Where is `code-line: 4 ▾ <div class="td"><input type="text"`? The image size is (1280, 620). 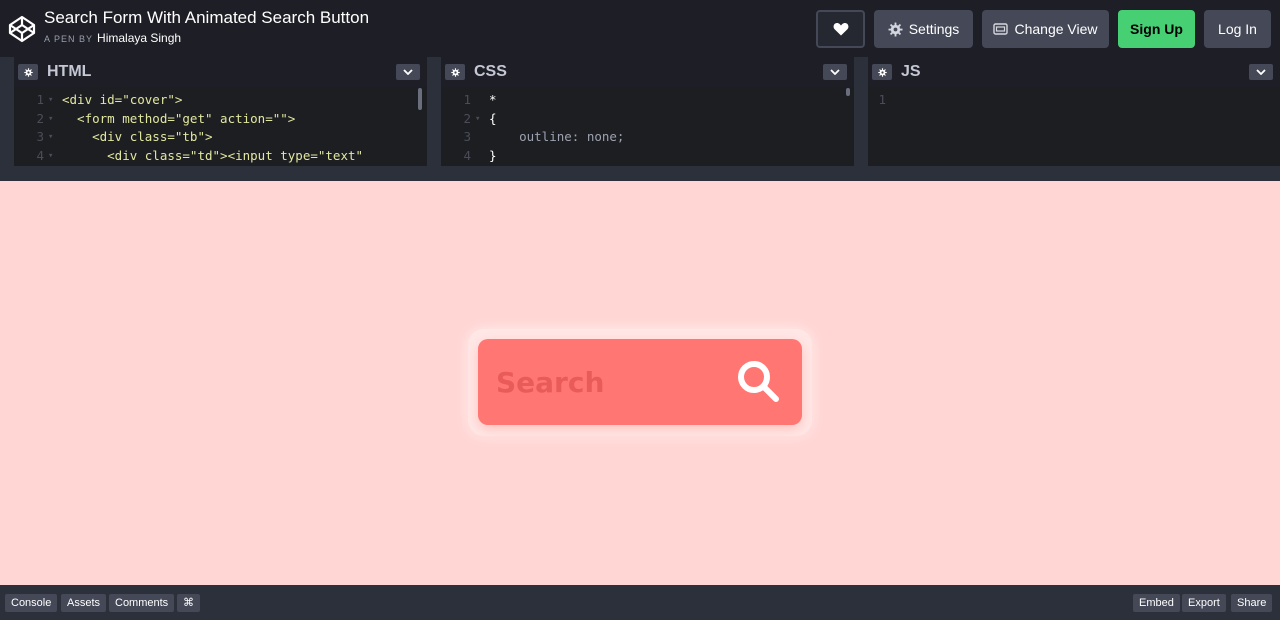 code-line: 4 ▾ <div class="td"><input type="text" is located at coordinates (220, 156).